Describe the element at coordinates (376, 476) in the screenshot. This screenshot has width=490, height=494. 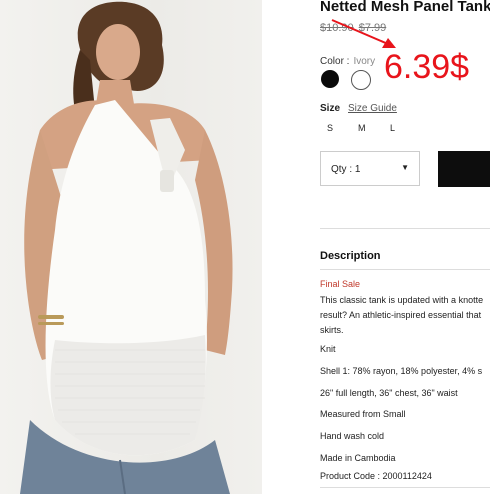
I see `detail-product-code: Product Code : 2000112424` at that location.